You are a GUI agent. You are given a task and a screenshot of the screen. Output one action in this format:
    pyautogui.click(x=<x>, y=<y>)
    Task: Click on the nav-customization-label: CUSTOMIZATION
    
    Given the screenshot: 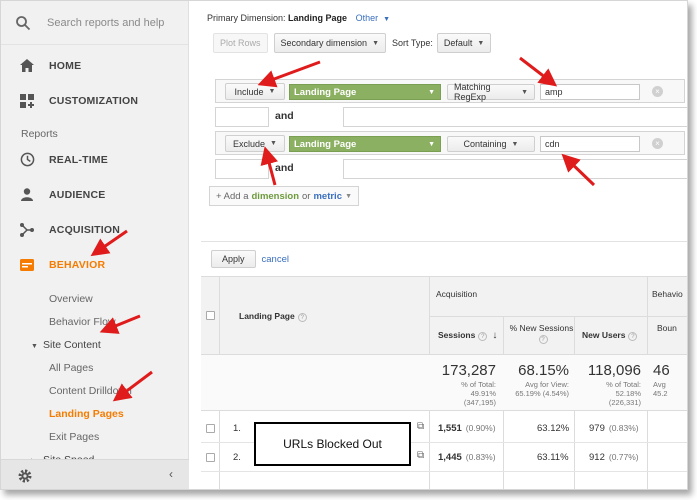 What is the action you would take?
    pyautogui.click(x=94, y=100)
    